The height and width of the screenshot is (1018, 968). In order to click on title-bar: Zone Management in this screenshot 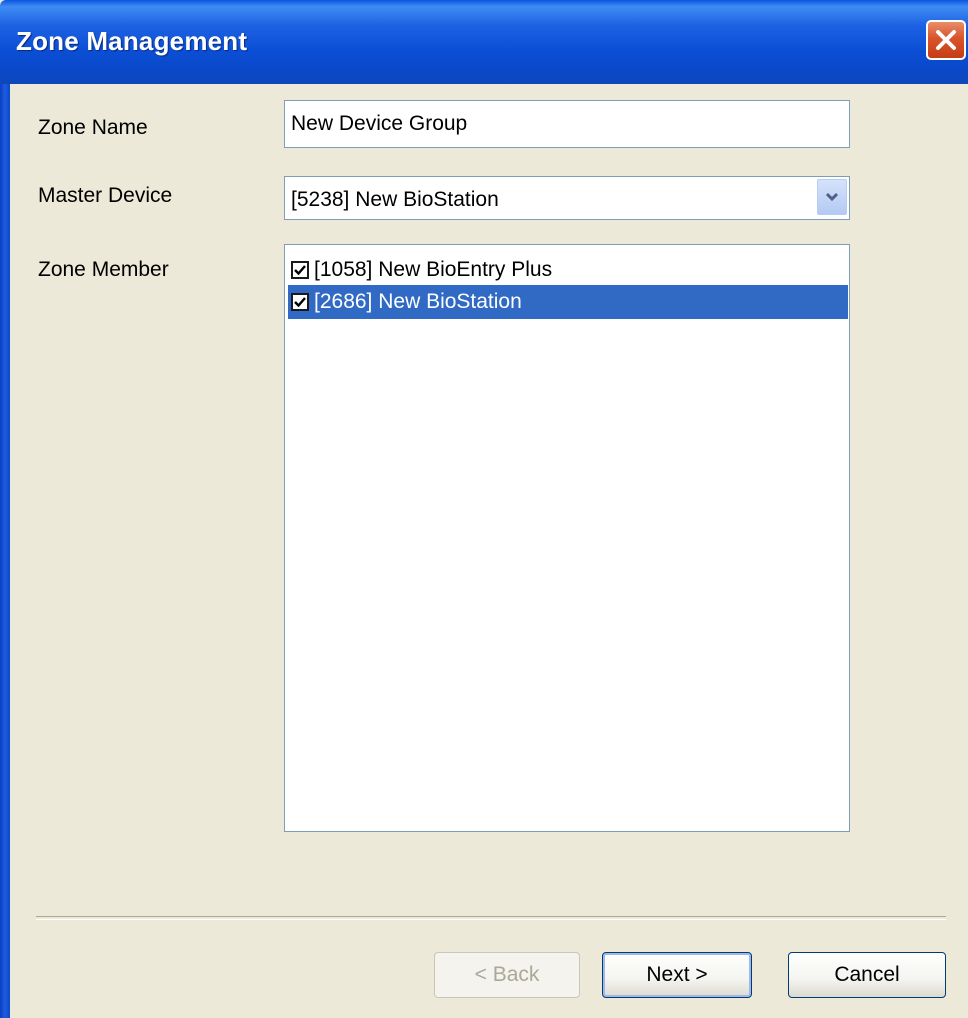, I will do `click(484, 42)`.